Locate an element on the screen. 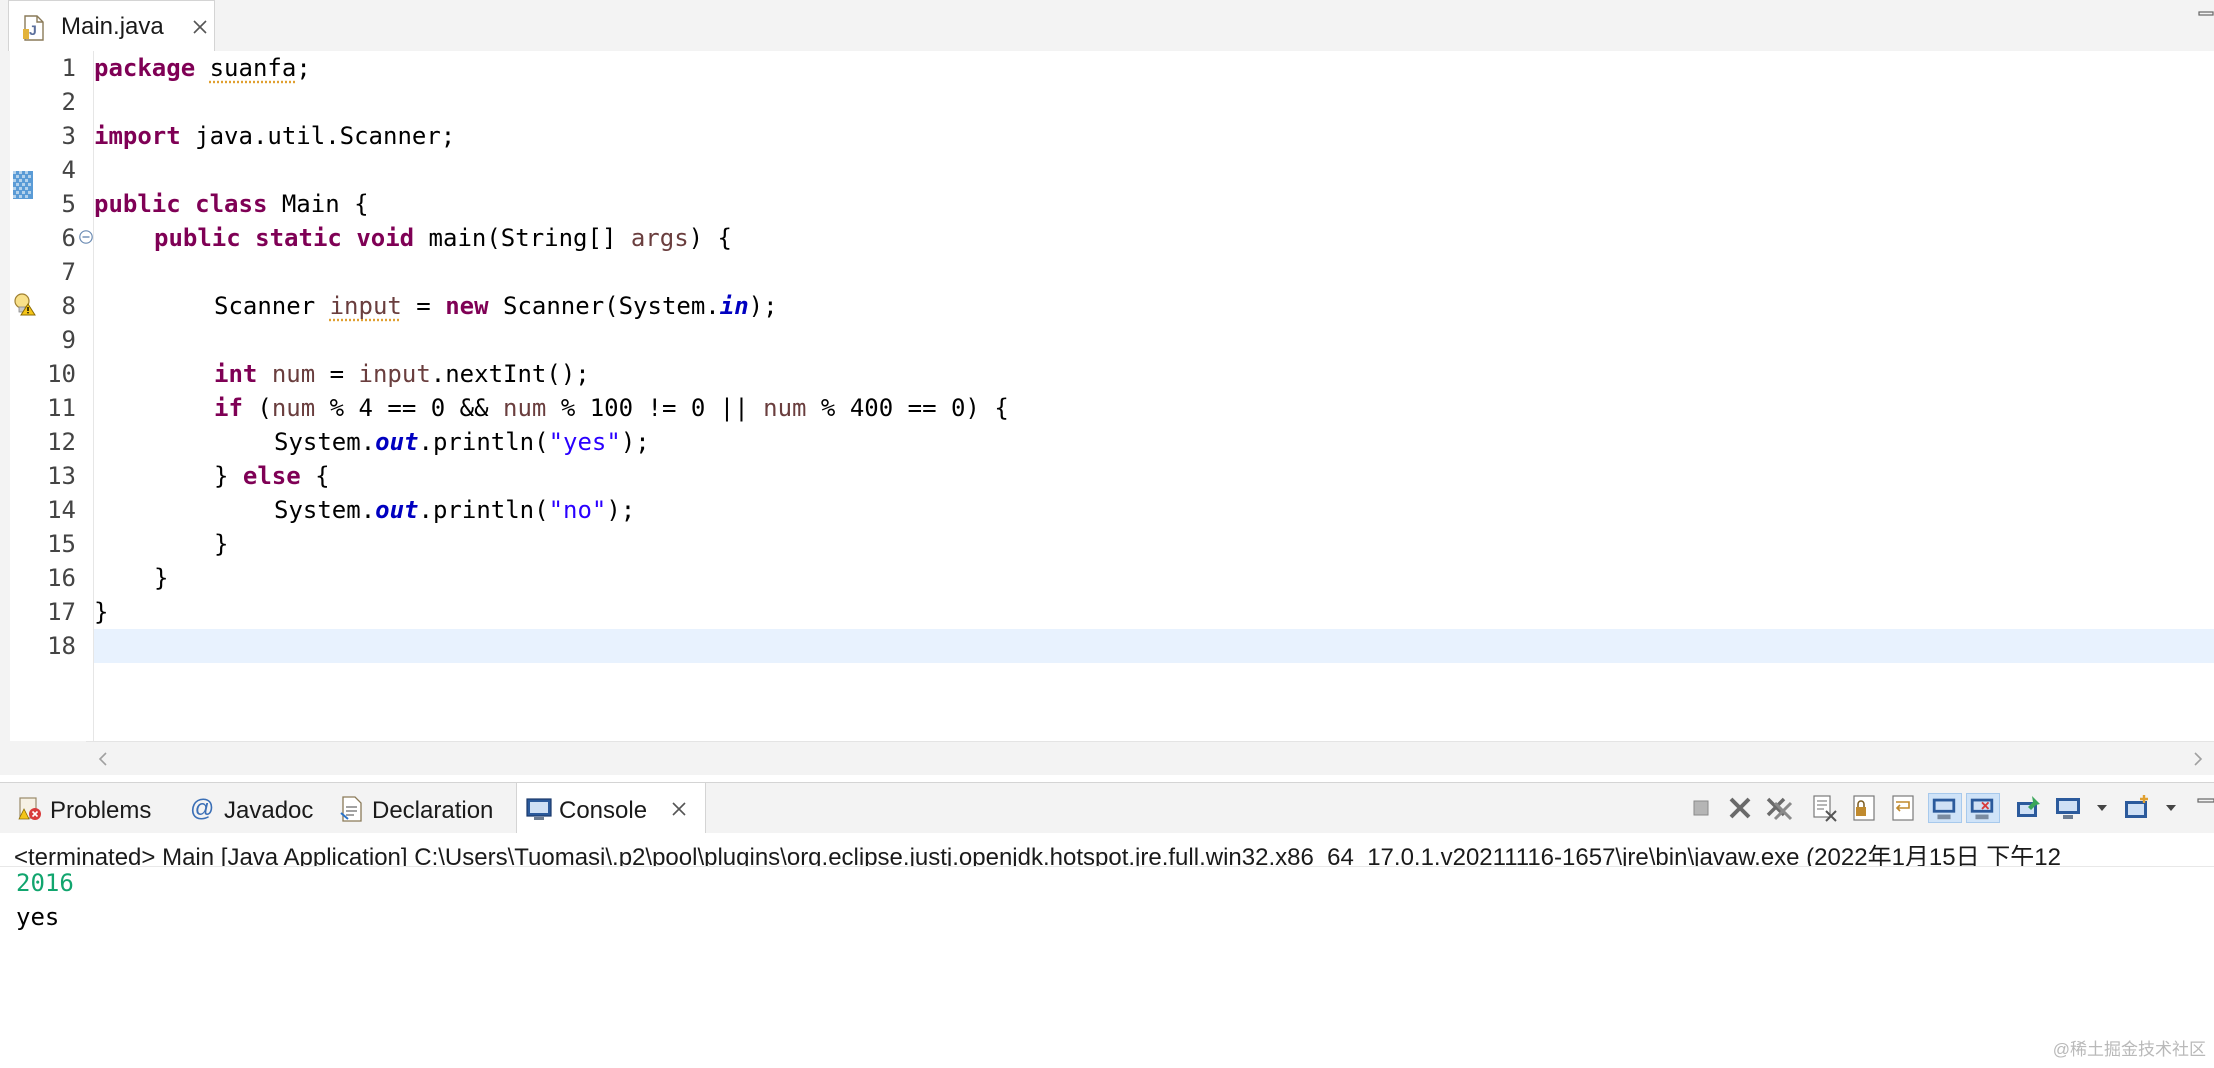  code-token: % 4 == 0 && is located at coordinates (409, 408).